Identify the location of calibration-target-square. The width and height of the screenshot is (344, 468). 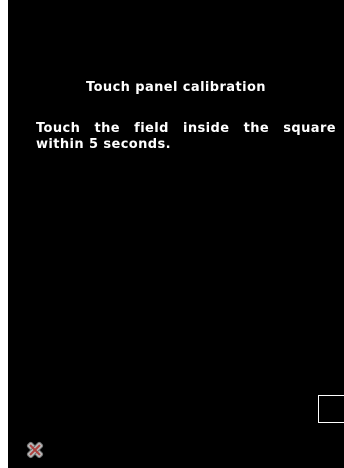
(331, 409).